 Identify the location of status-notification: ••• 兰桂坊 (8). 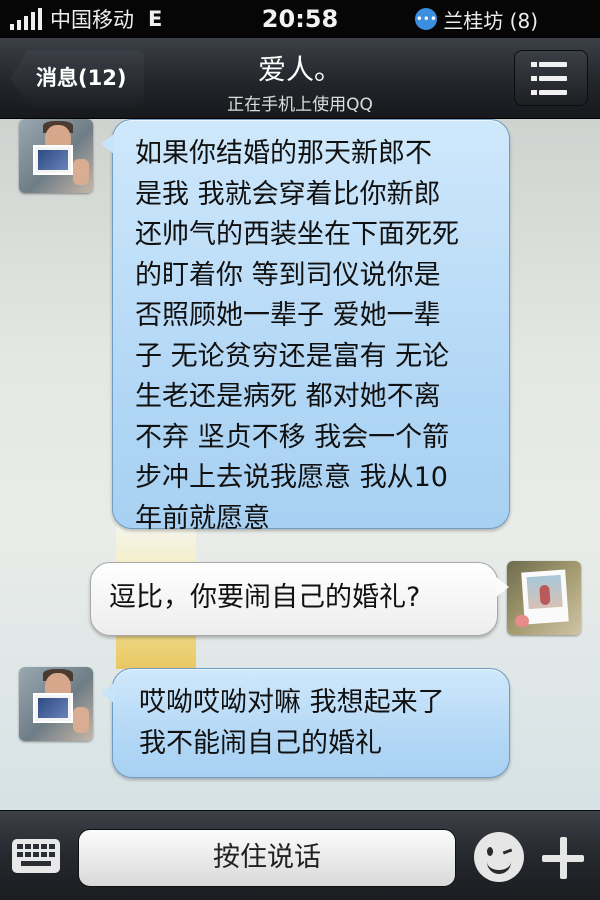
(476, 19).